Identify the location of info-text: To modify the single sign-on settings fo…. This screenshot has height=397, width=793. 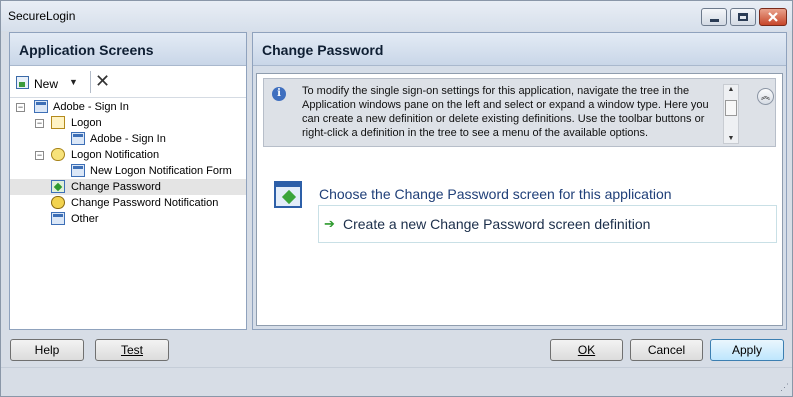
(505, 112).